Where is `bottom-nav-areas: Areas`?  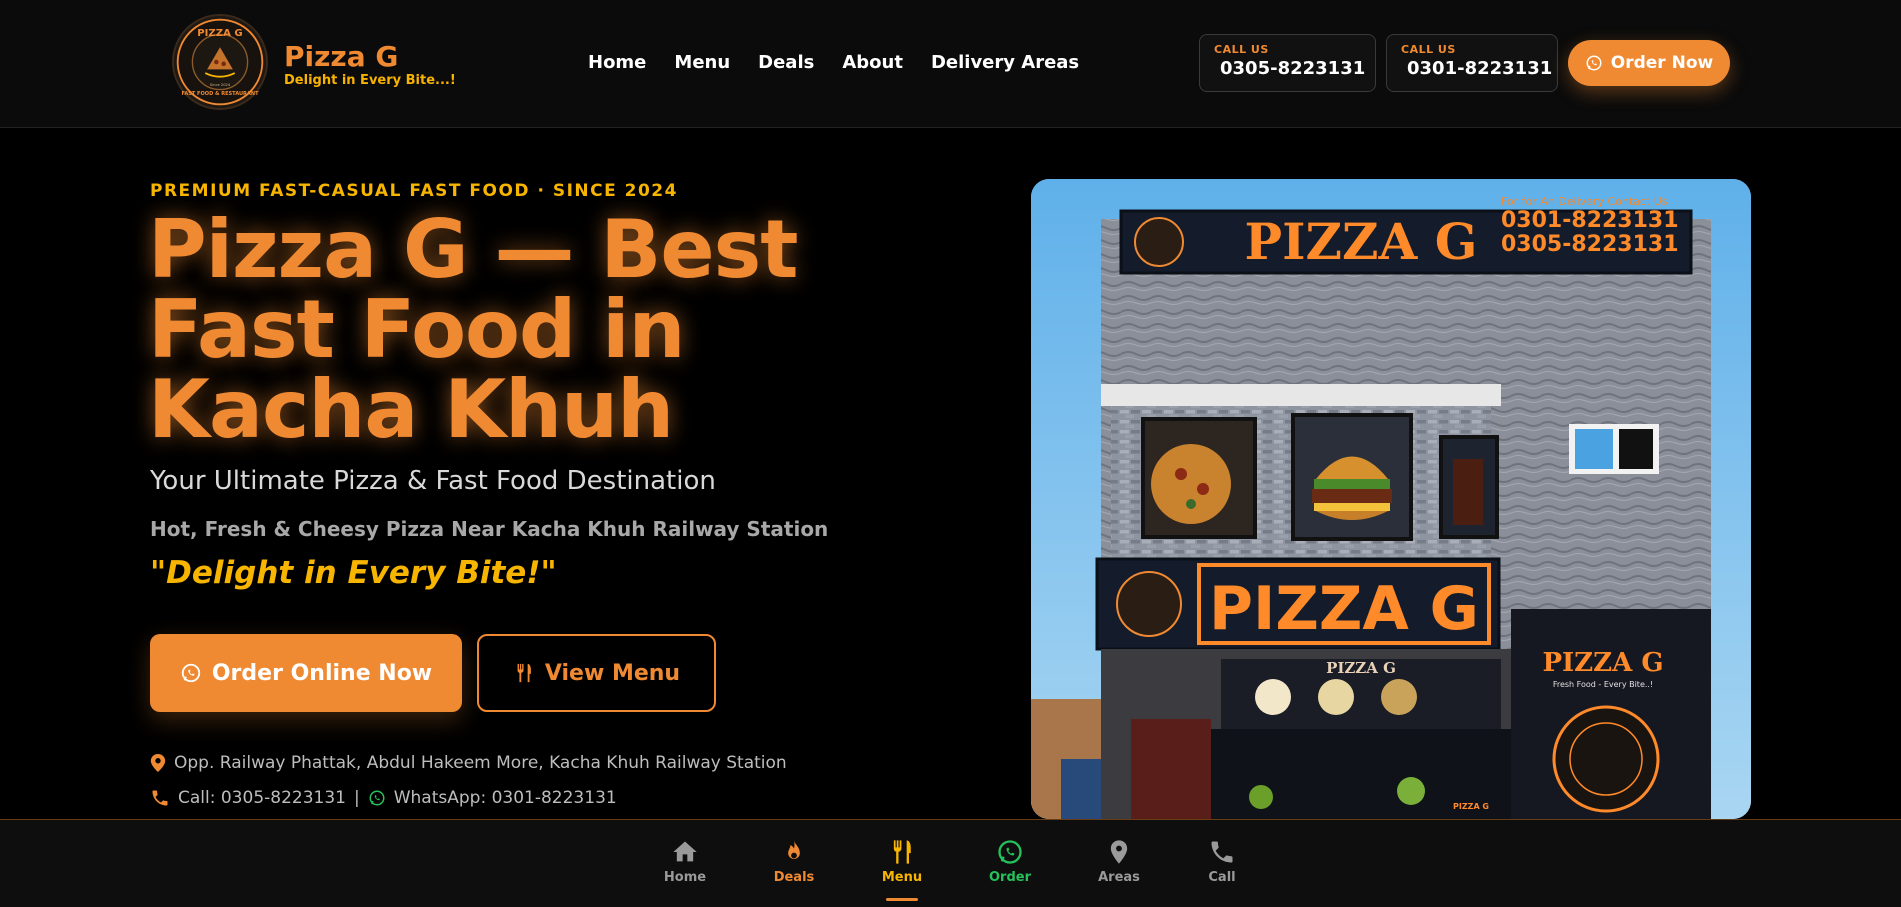 bottom-nav-areas: Areas is located at coordinates (1119, 861).